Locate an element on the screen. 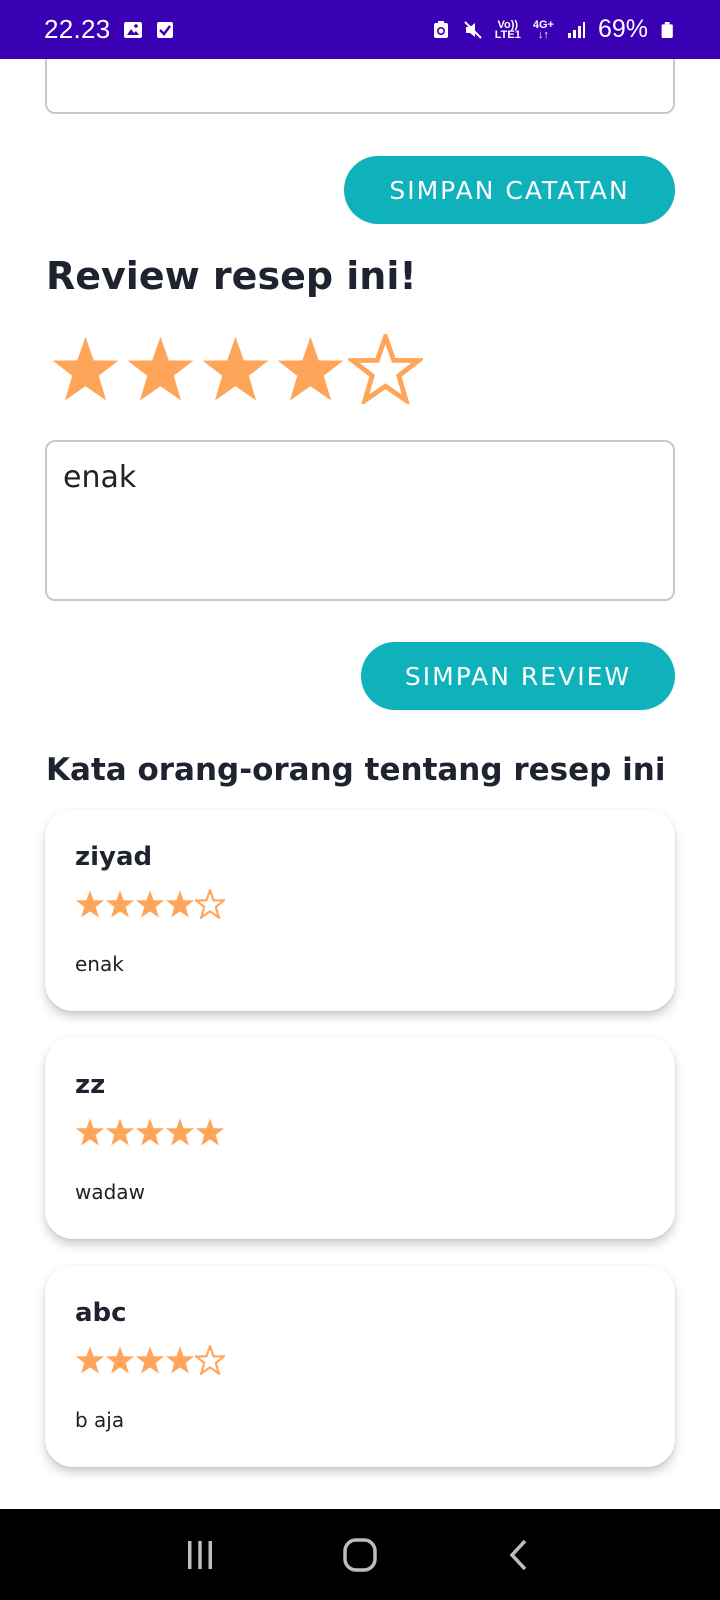 This screenshot has height=1600, width=720. rating-bar is located at coordinates (235, 369).